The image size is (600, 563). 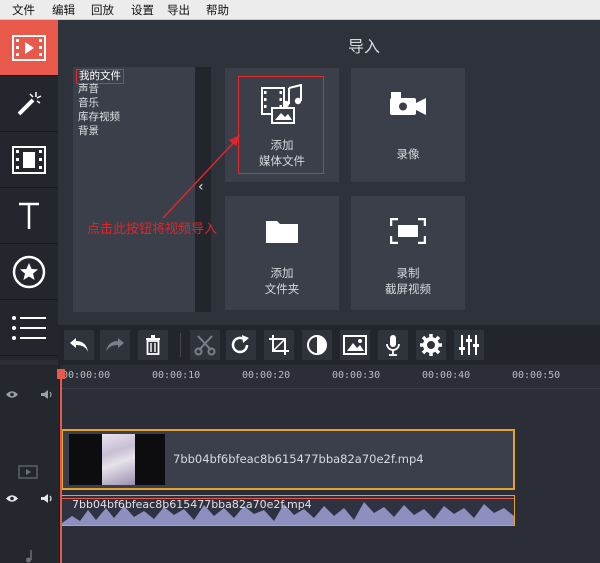 I want to click on record-audio-button, so click(x=393, y=345).